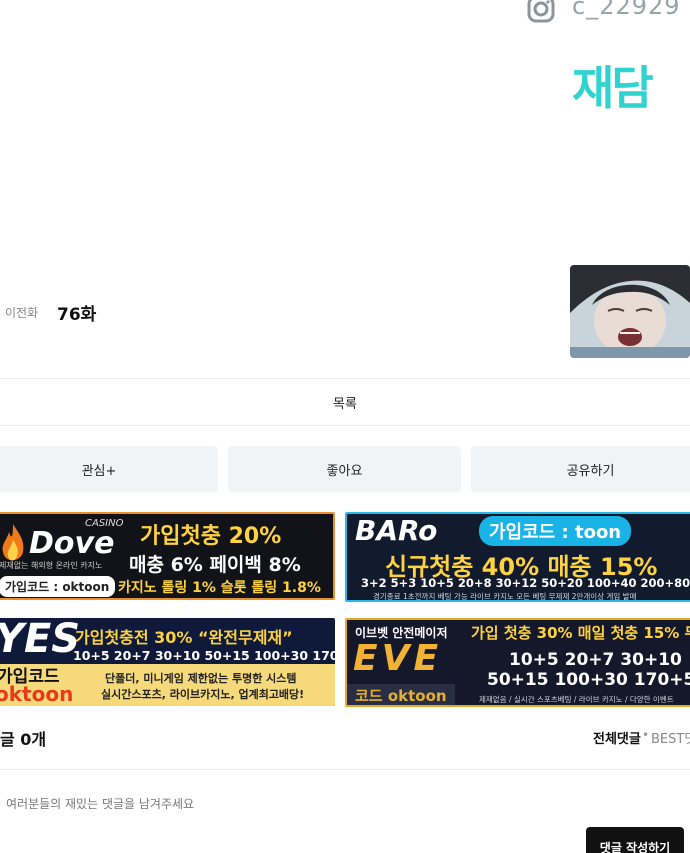  Describe the element at coordinates (211, 536) in the screenshot. I see `ad-dove-line1: 가입첫충 20%` at that location.